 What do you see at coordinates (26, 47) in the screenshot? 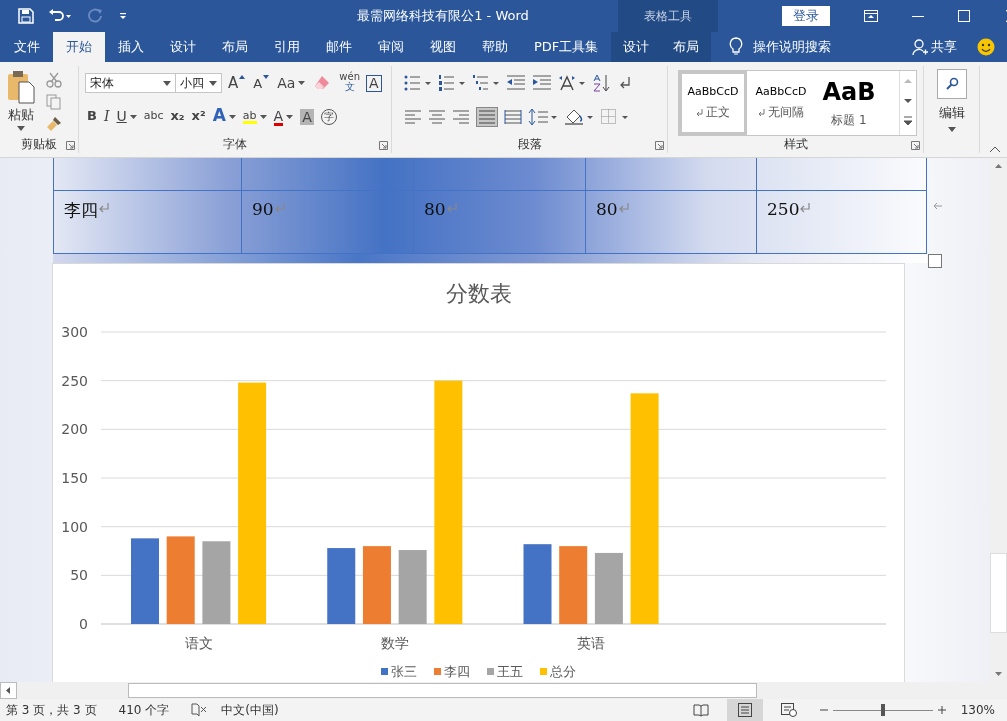
I see `ribbon-tab: 文件` at bounding box center [26, 47].